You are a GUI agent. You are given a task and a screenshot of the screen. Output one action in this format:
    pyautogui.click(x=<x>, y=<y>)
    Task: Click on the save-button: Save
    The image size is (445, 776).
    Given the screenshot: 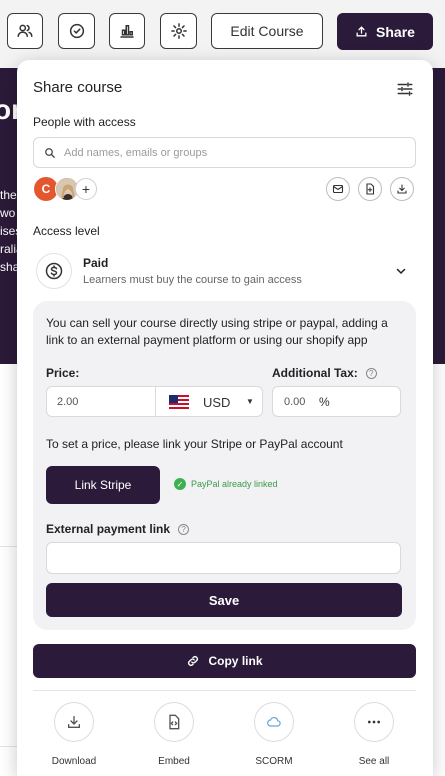 What is the action you would take?
    pyautogui.click(x=224, y=600)
    